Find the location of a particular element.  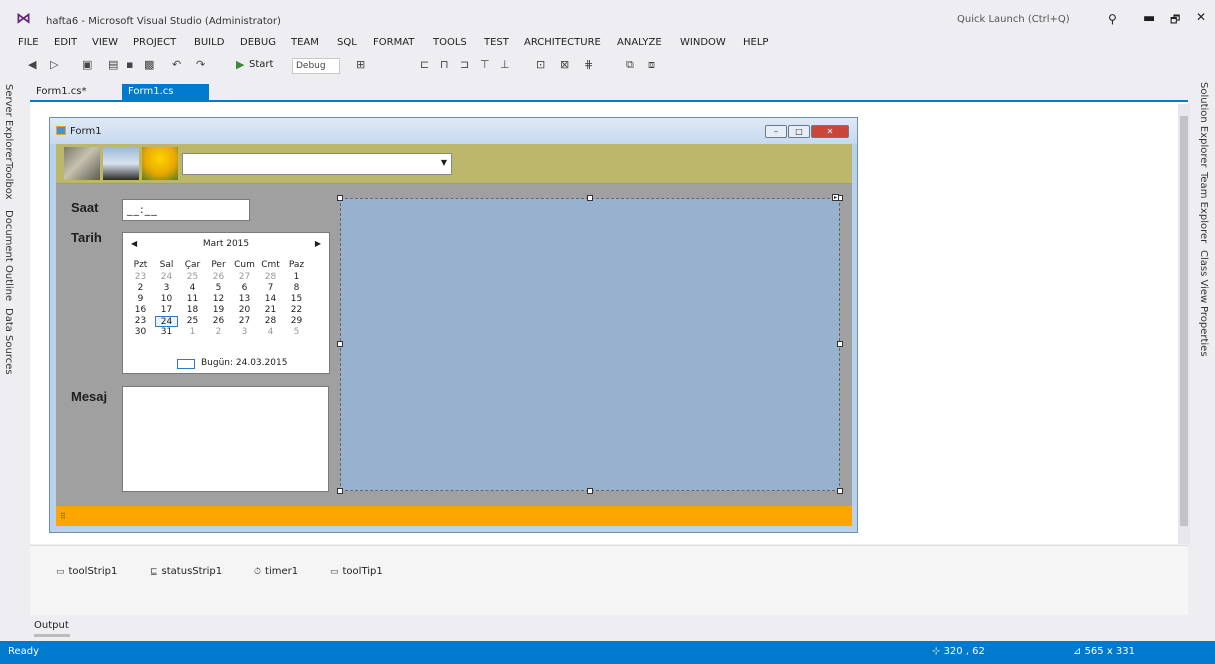

align-right-icon: ⊐ is located at coordinates (464, 65).